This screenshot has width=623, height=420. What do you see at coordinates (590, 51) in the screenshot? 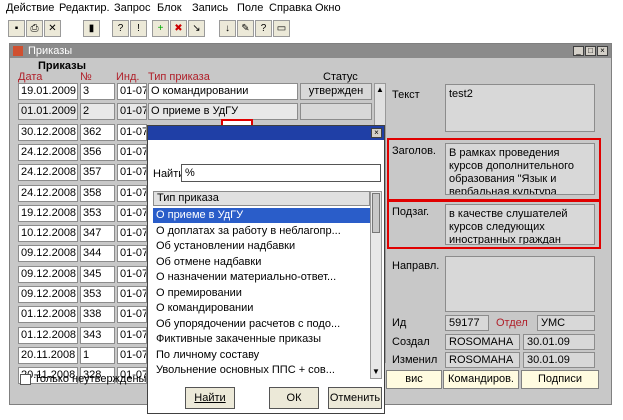
I see `maximize-icon: □` at bounding box center [590, 51].